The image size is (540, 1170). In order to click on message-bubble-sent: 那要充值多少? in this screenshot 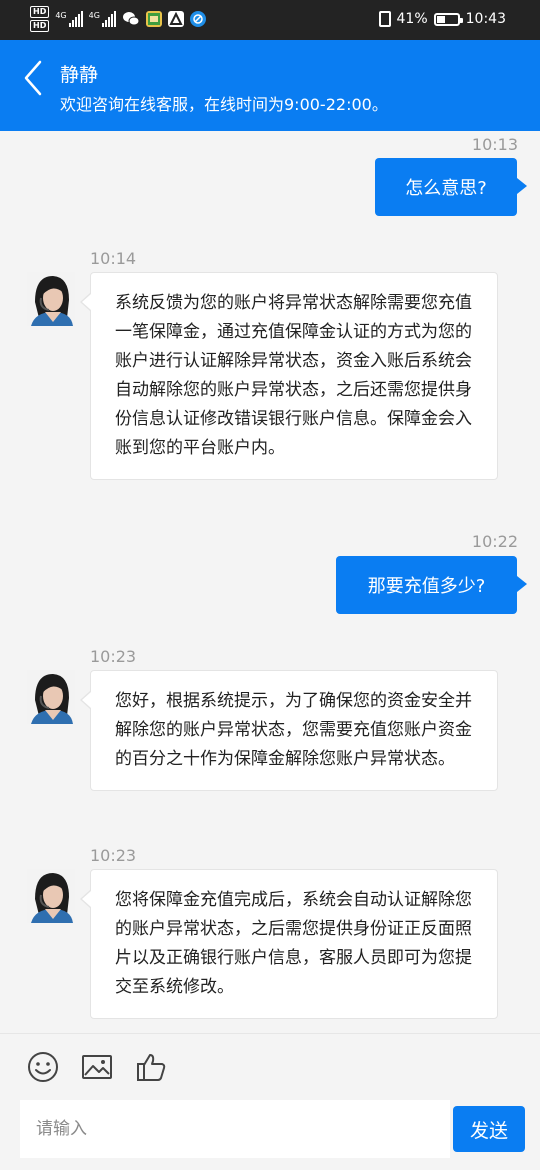, I will do `click(431, 585)`.